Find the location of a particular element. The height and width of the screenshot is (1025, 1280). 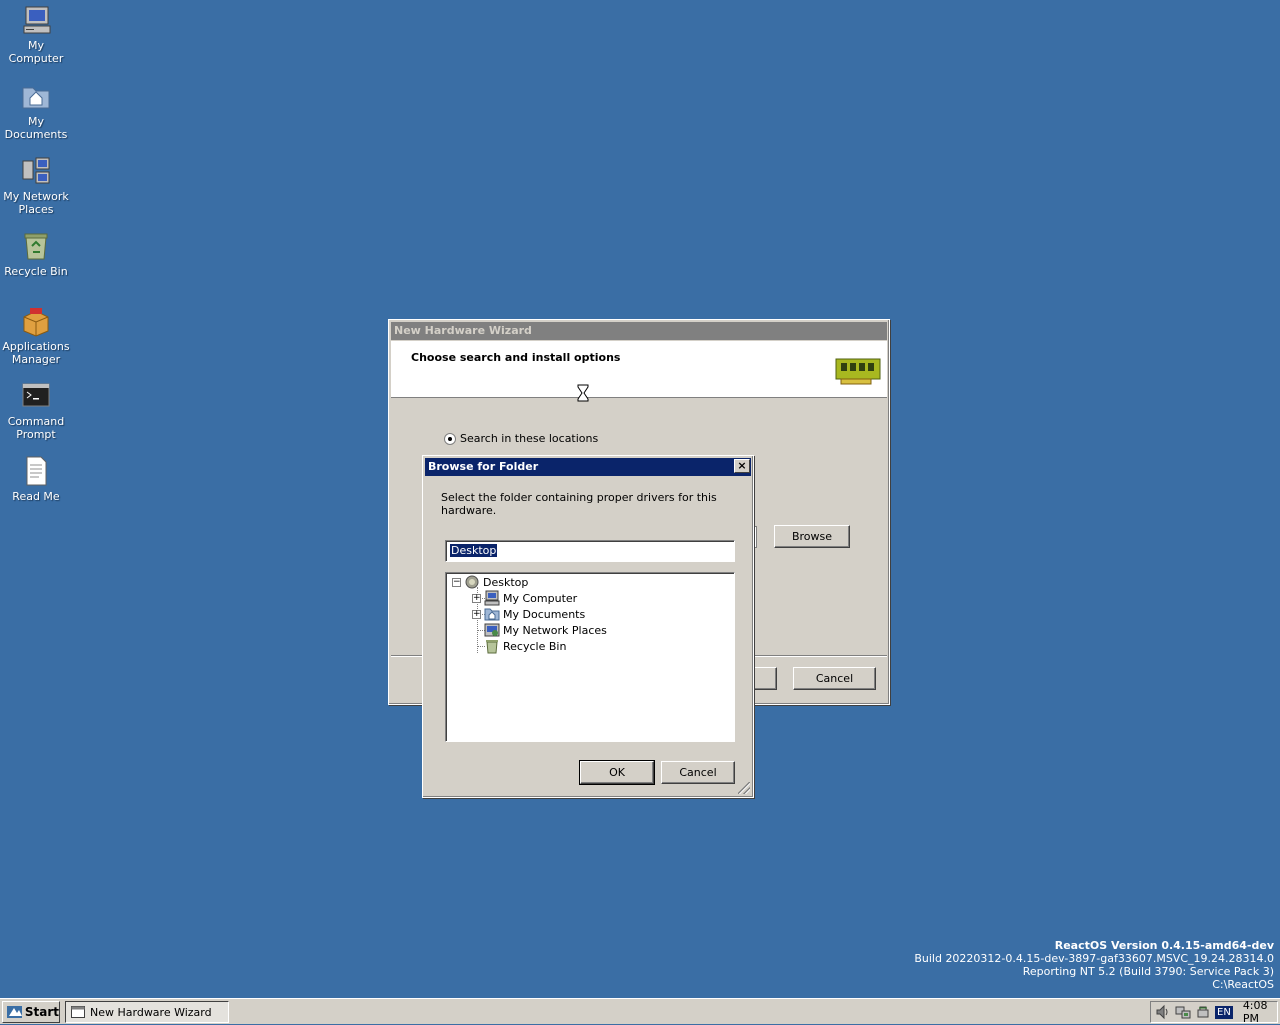

desktop-icon-applications-manager: Applications Manager is located at coordinates (36, 335).